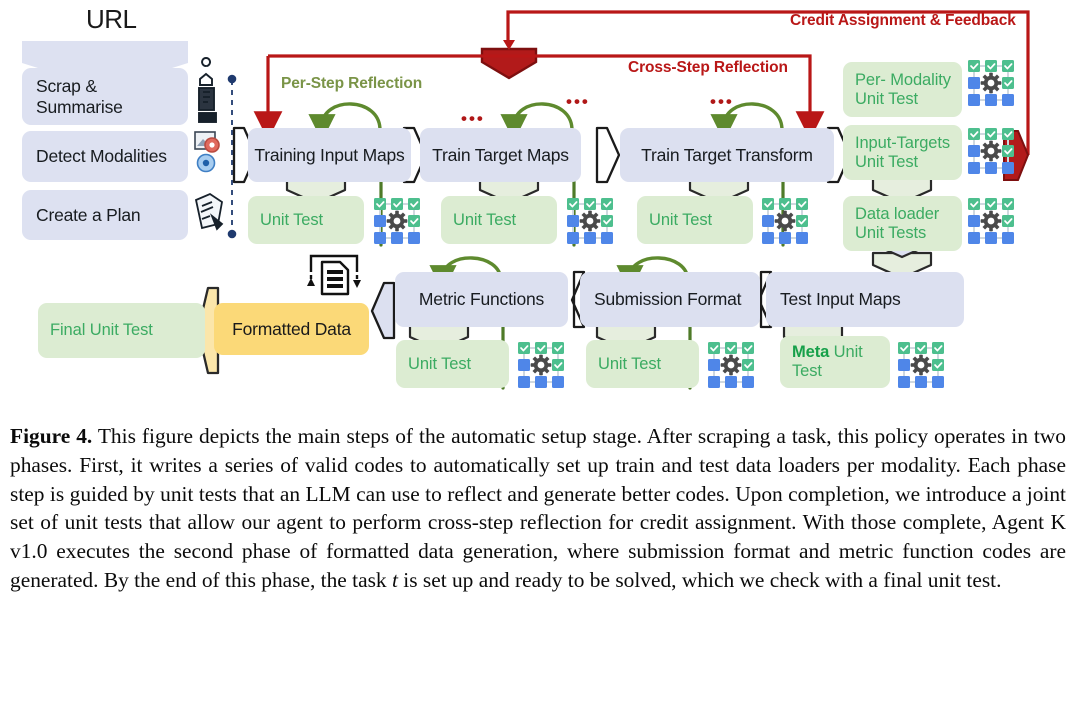 The image size is (1080, 702). Describe the element at coordinates (383, 310) in the screenshot. I see `formatted-data-chevron-left` at that location.